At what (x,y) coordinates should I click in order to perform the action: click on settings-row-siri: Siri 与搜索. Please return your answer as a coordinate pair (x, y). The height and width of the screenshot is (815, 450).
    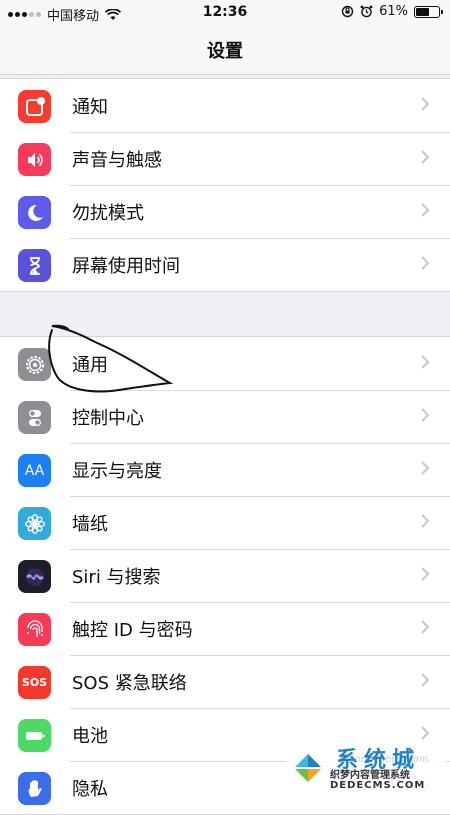
    Looking at the image, I should click on (225, 575).